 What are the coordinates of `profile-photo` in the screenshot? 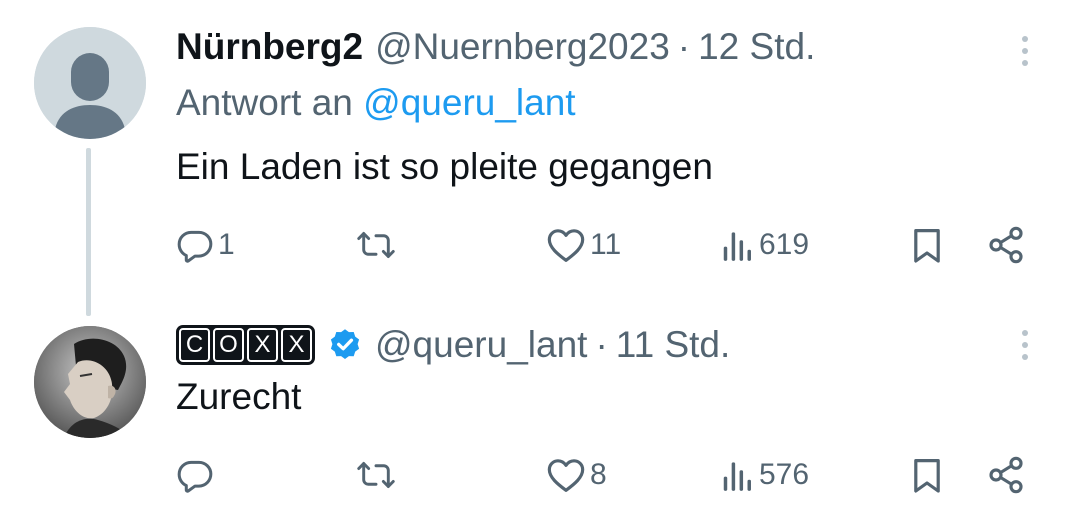 It's located at (90, 382).